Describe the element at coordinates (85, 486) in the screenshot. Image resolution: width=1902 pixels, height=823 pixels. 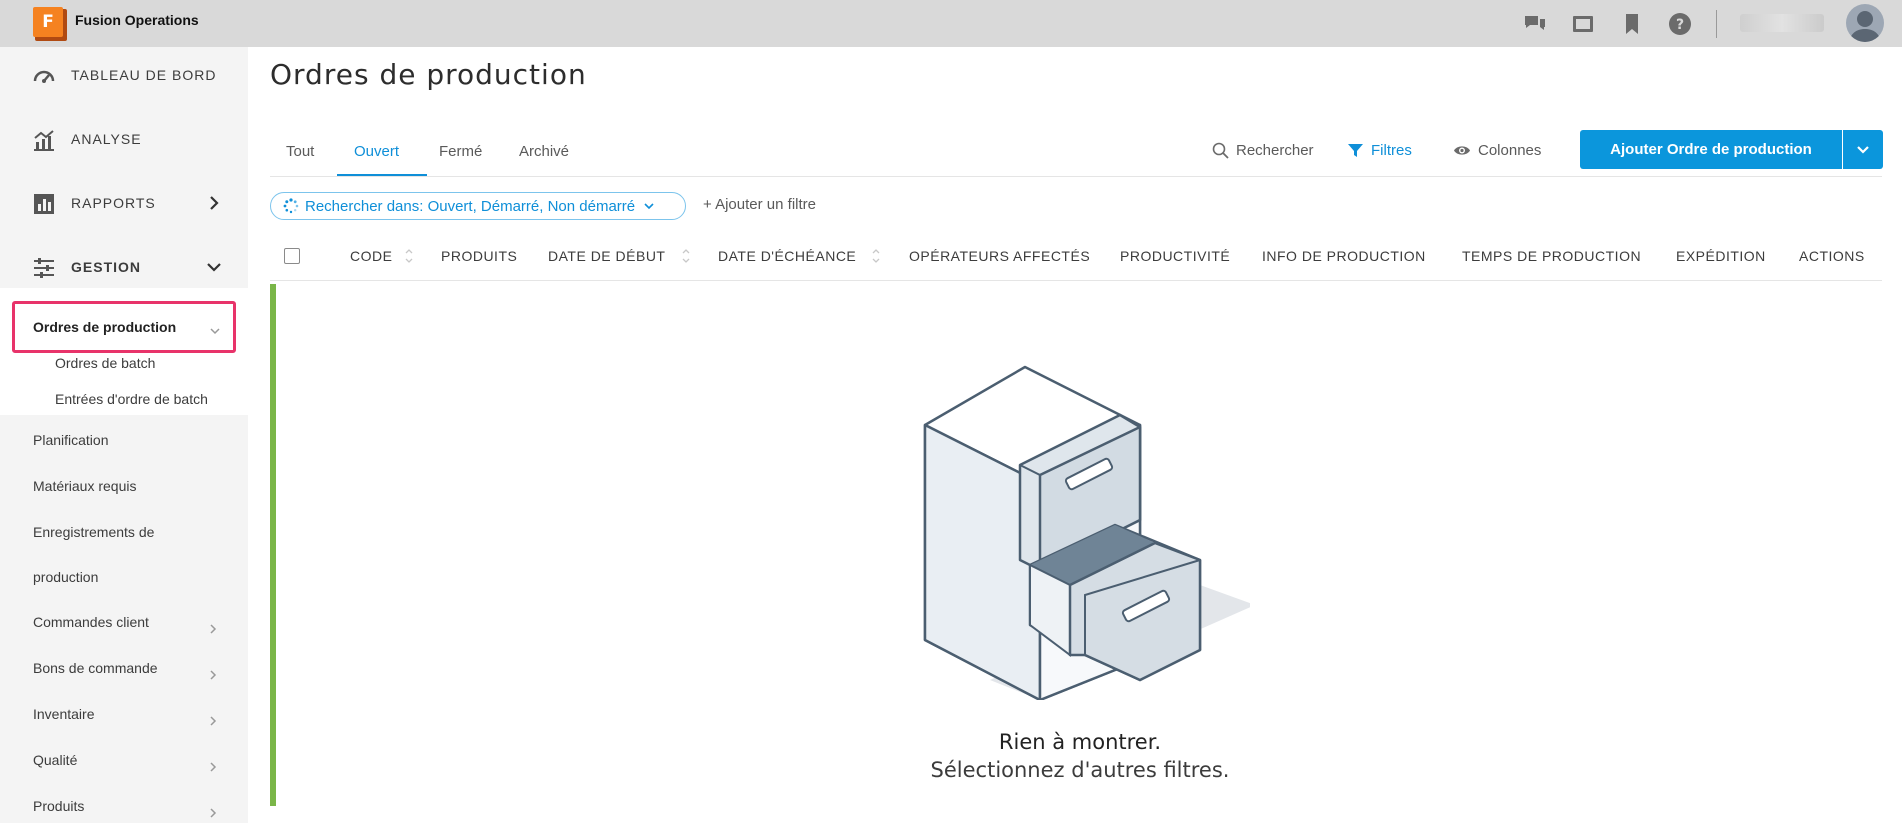
I see `sidebar-item-required-materials: Matériaux requis` at that location.